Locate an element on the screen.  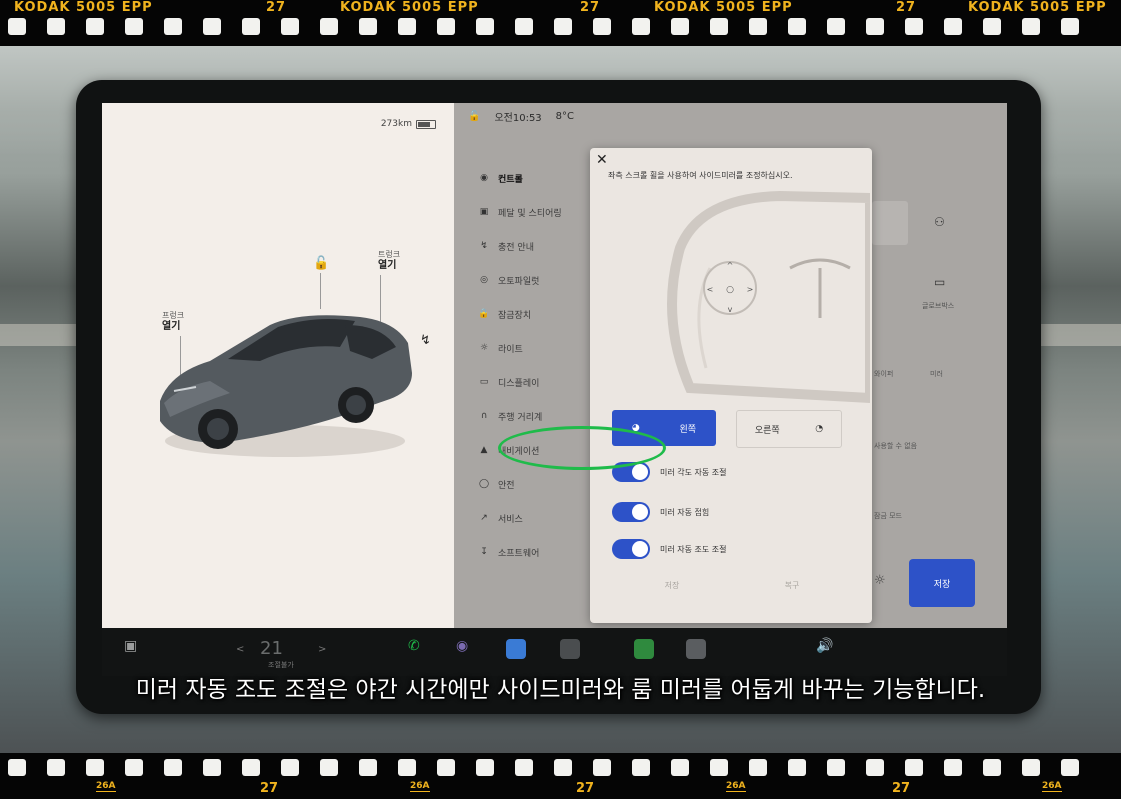
menu-item-locks: 🔒 잠금장치 is located at coordinates (519, 314).